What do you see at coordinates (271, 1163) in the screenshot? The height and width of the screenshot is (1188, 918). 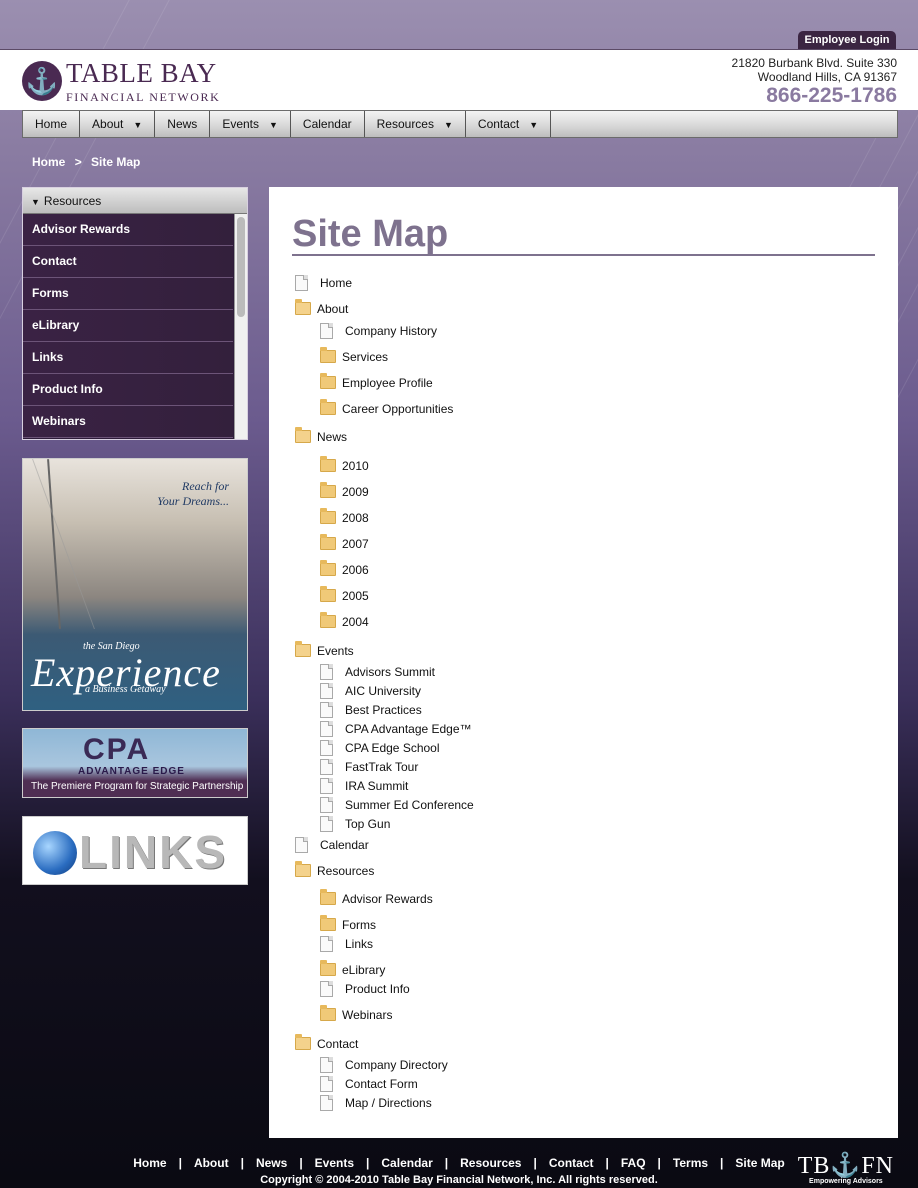 I see `footer-link-news: News` at bounding box center [271, 1163].